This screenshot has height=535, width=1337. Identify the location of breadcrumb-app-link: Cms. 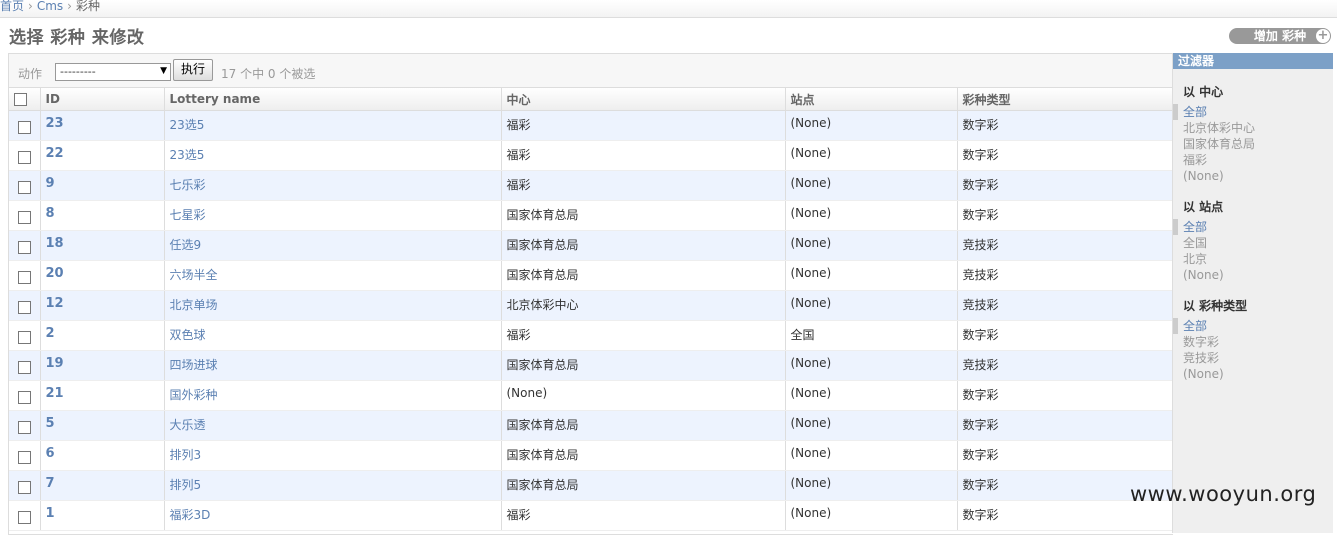
(50, 6).